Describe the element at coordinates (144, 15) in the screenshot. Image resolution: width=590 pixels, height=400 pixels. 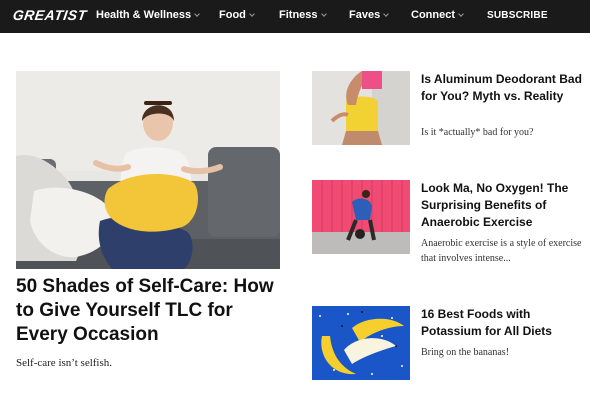
I see `nav-item-label: Health & Wellness` at that location.